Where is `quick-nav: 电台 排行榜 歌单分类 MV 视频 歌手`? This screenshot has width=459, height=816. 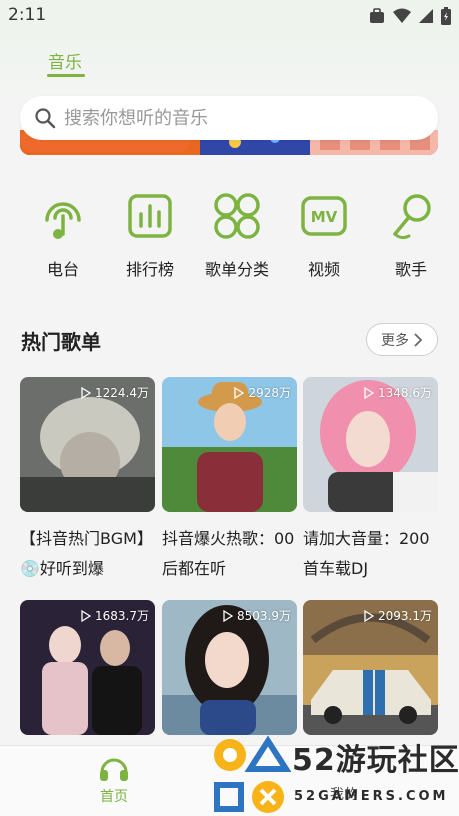 quick-nav: 电台 排行榜 歌单分类 MV 视频 歌手 is located at coordinates (229, 240).